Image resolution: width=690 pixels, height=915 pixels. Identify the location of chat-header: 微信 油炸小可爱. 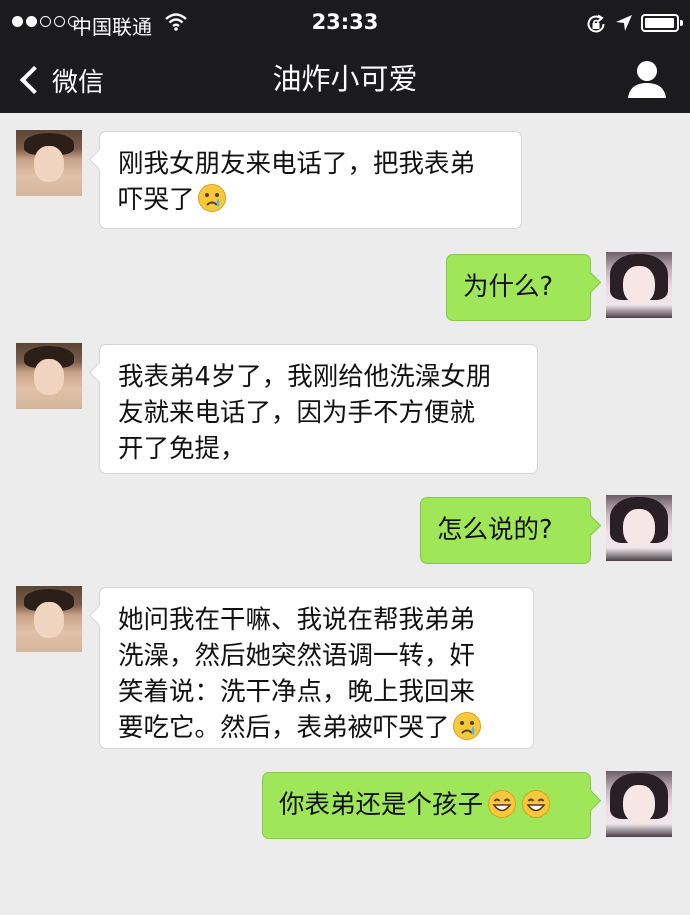
(345, 79).